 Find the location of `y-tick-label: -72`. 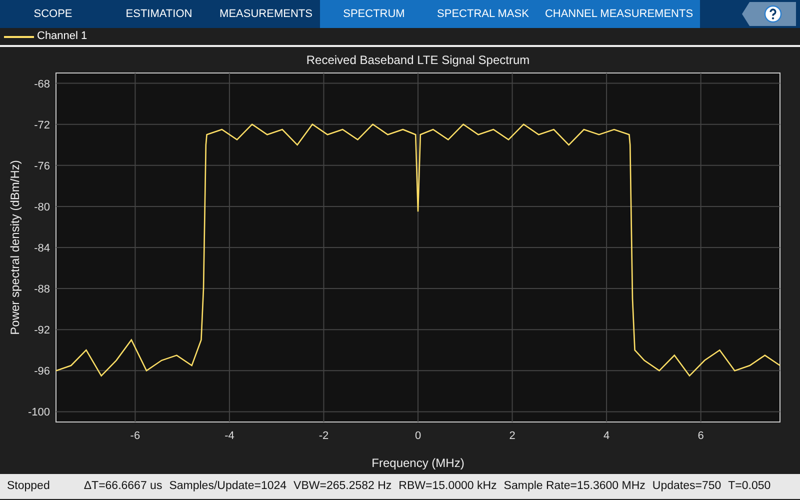

y-tick-label: -72 is located at coordinates (42, 125).